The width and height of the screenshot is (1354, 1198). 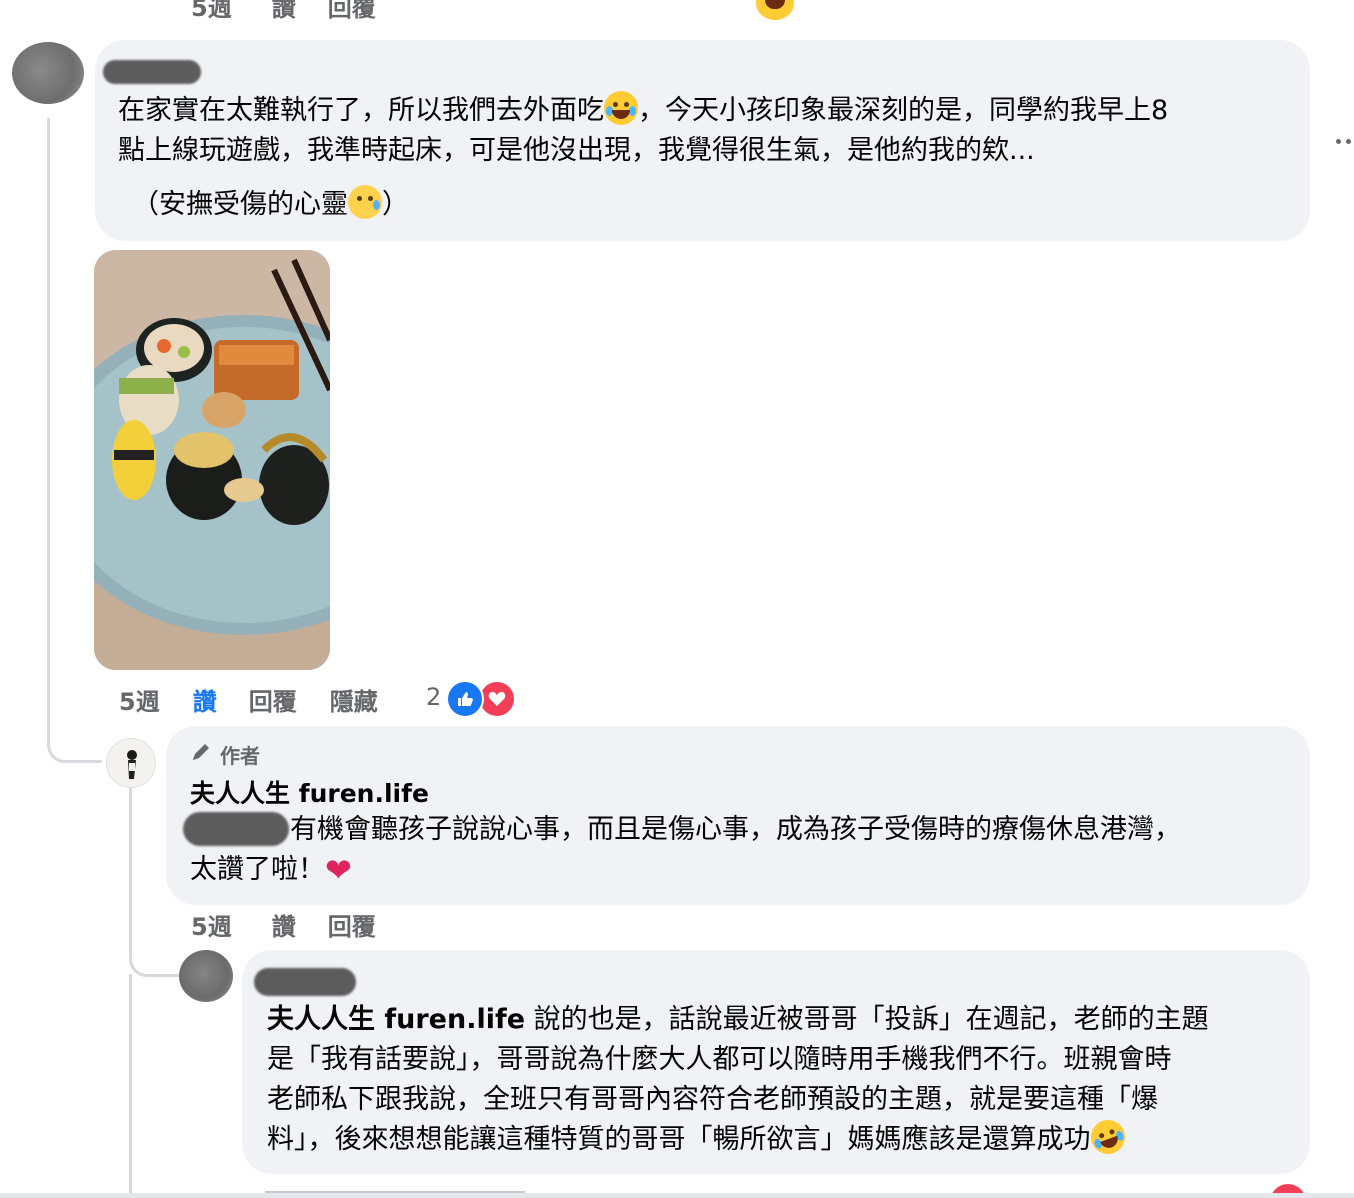 I want to click on pen-icon, so click(x=201, y=754).